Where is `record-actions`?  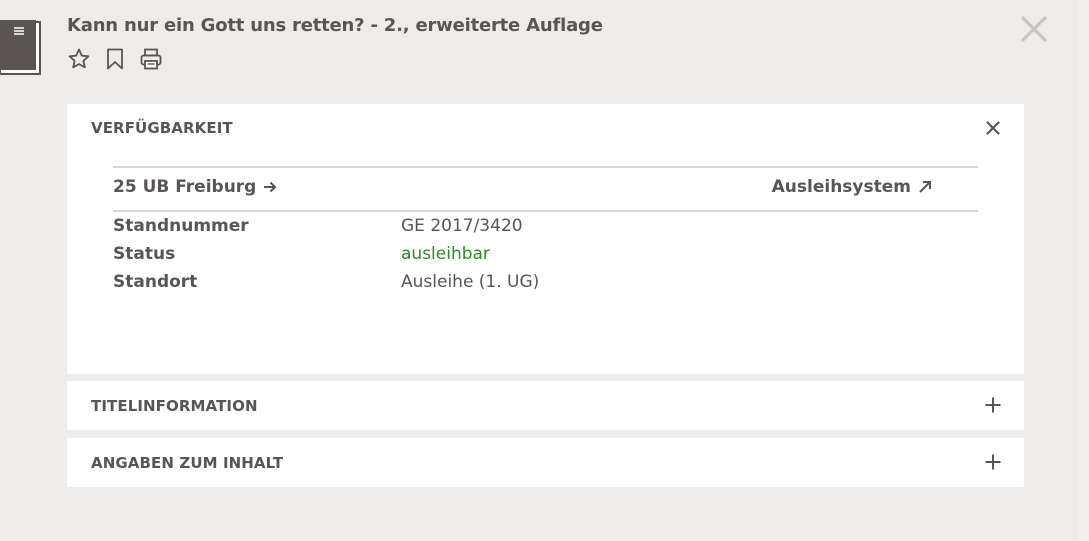 record-actions is located at coordinates (115, 59).